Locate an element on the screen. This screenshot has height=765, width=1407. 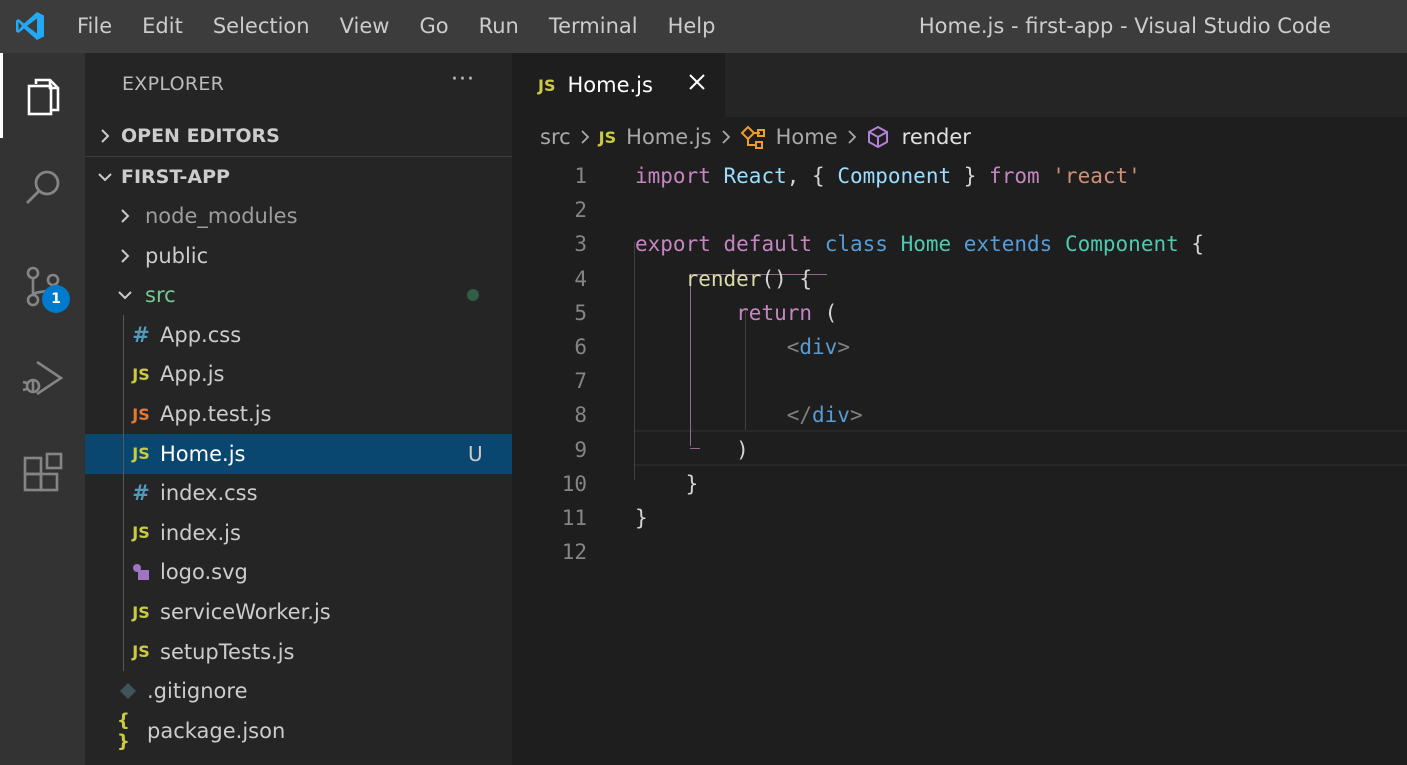
tree-item-label: App.js is located at coordinates (192, 374).